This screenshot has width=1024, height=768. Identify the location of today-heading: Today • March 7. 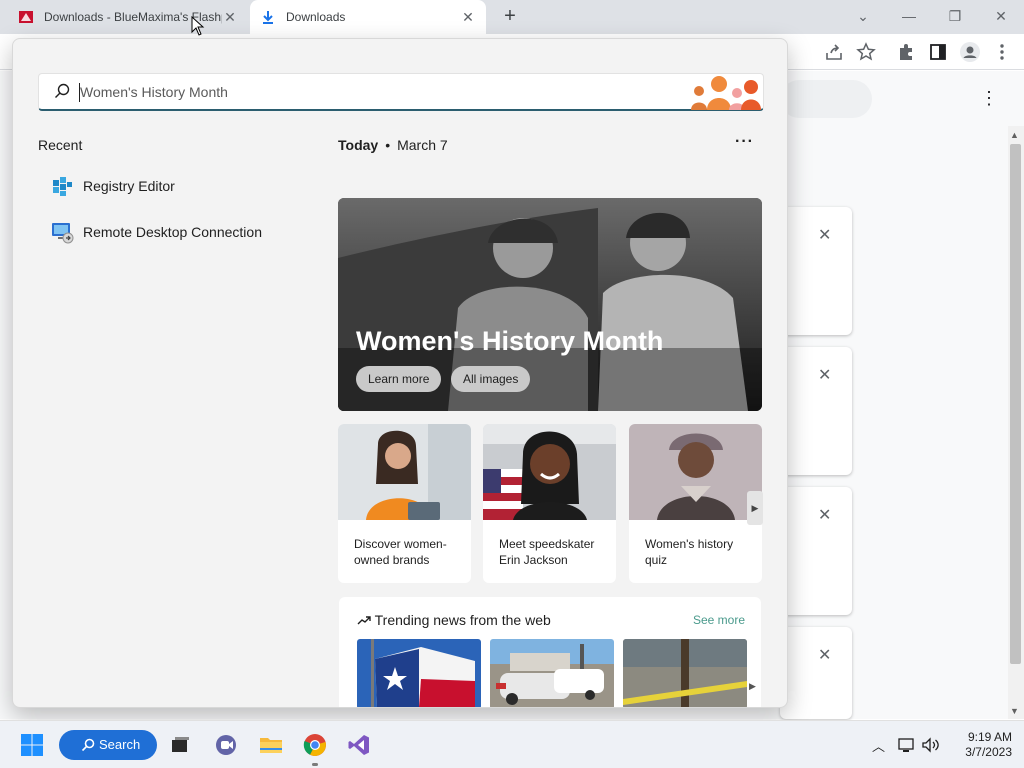
(393, 145).